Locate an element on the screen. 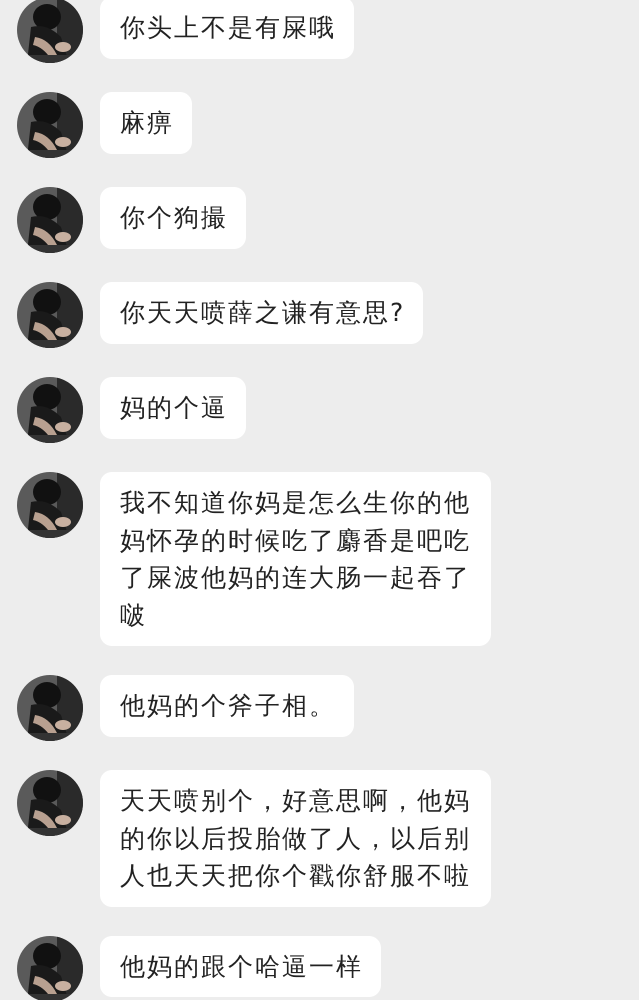 The height and width of the screenshot is (1000, 639). message-bubble: 你个狗撮 is located at coordinates (173, 217).